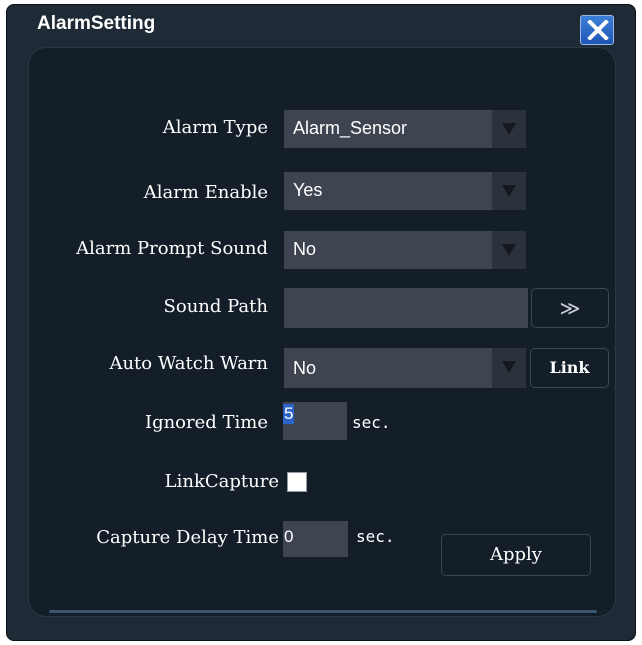 Image resolution: width=642 pixels, height=645 pixels. What do you see at coordinates (371, 422) in the screenshot?
I see `ignored-time-unit: sec.` at bounding box center [371, 422].